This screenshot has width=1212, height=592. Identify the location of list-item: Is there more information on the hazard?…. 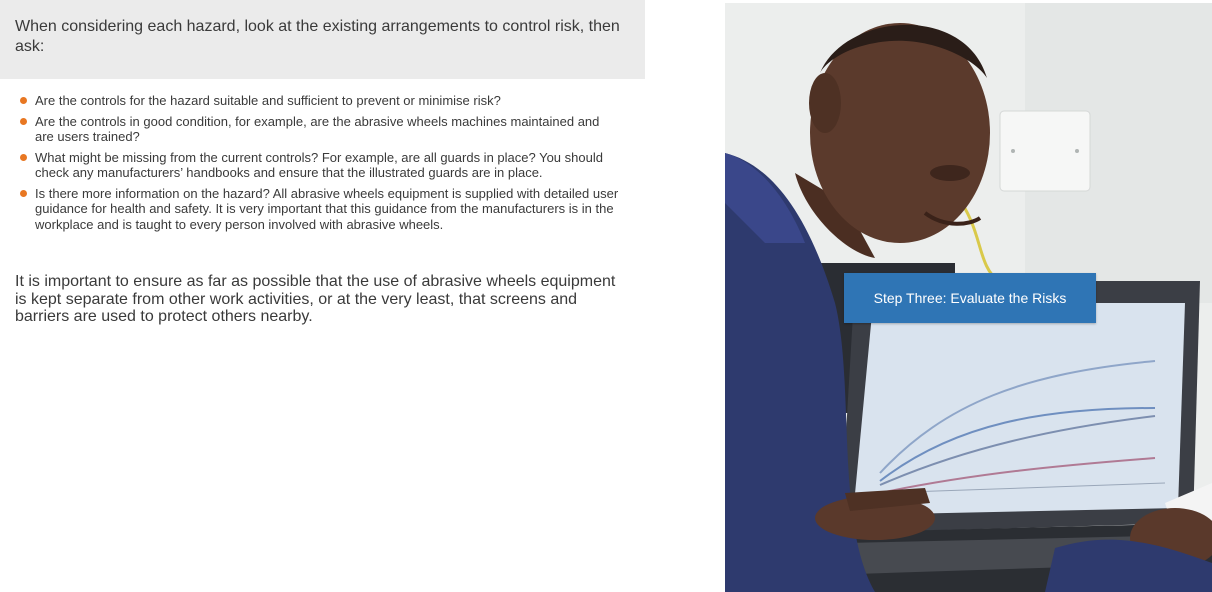
(317, 209).